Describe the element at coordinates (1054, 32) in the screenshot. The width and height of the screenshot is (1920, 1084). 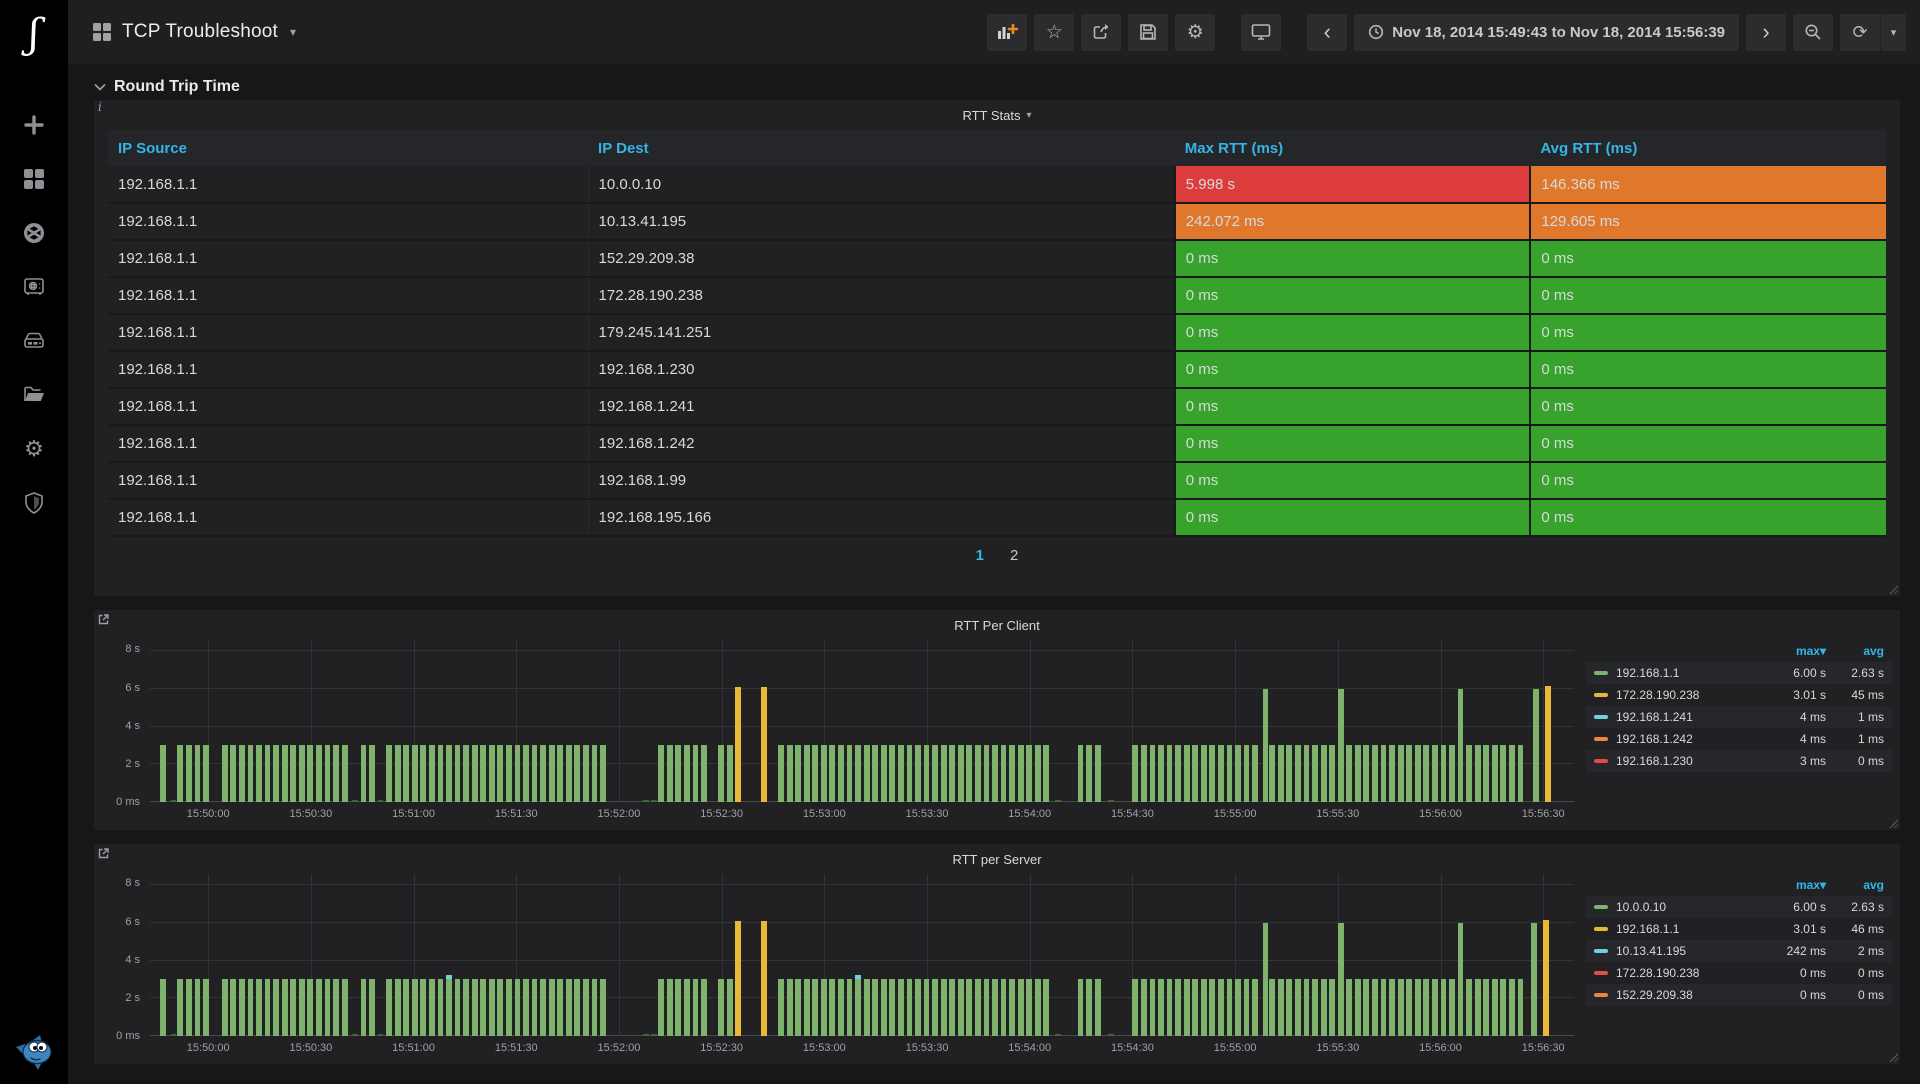
I see `star-button: ☆` at that location.